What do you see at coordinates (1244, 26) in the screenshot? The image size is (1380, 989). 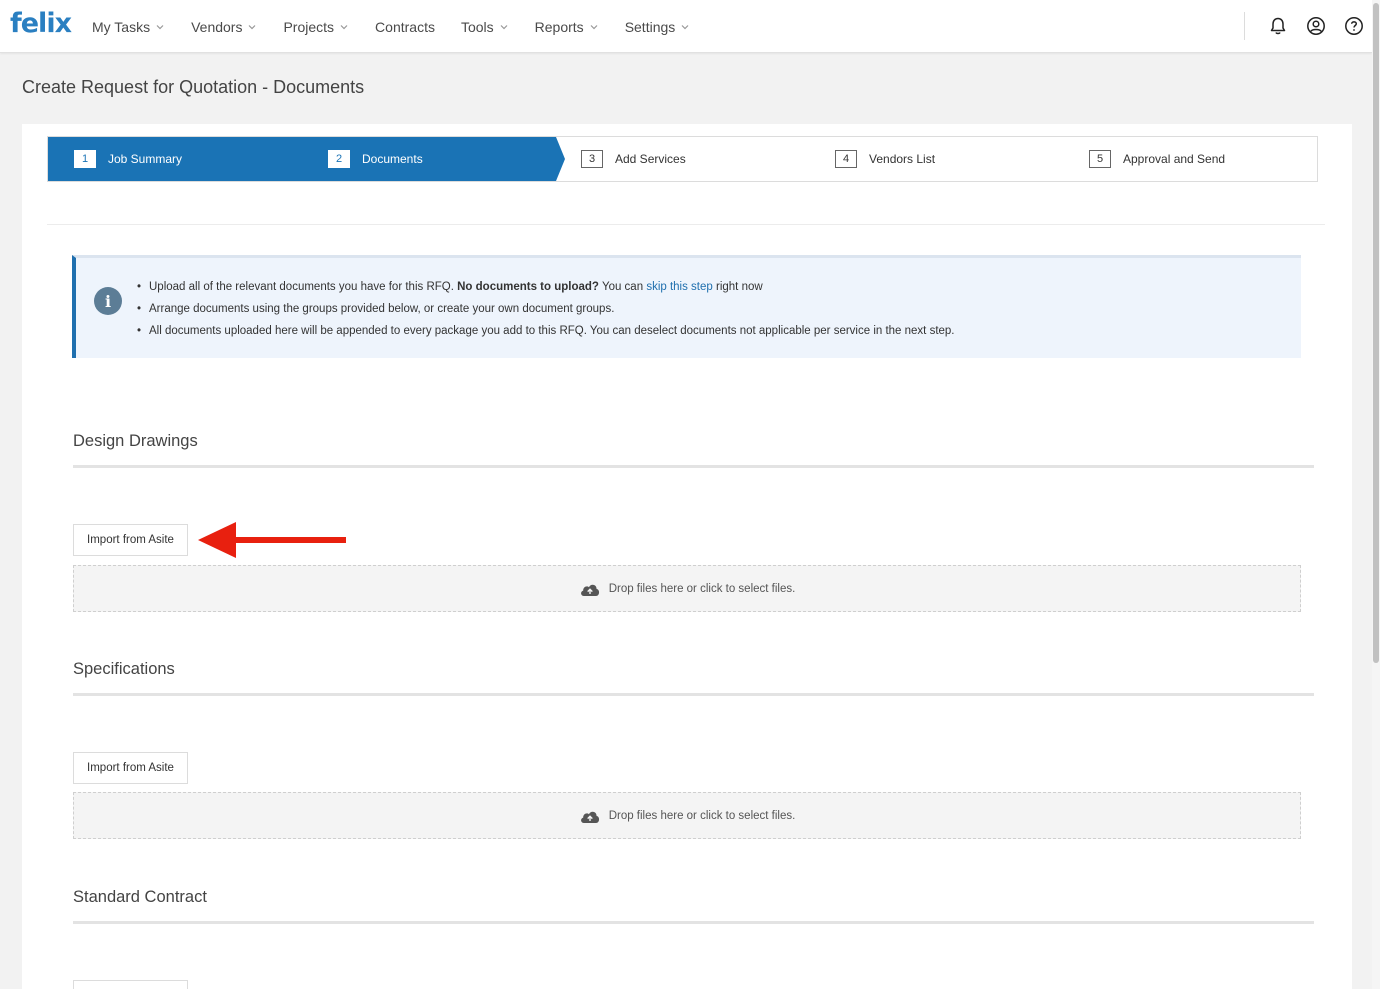 I see `nav-divider` at bounding box center [1244, 26].